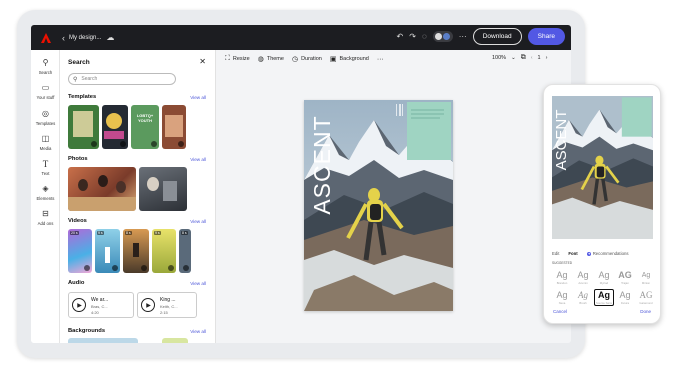 This screenshot has width=675, height=369. Describe the element at coordinates (167, 305) in the screenshot. I see `audio-item: ▶ King ... Keith, C... 2:15` at that location.